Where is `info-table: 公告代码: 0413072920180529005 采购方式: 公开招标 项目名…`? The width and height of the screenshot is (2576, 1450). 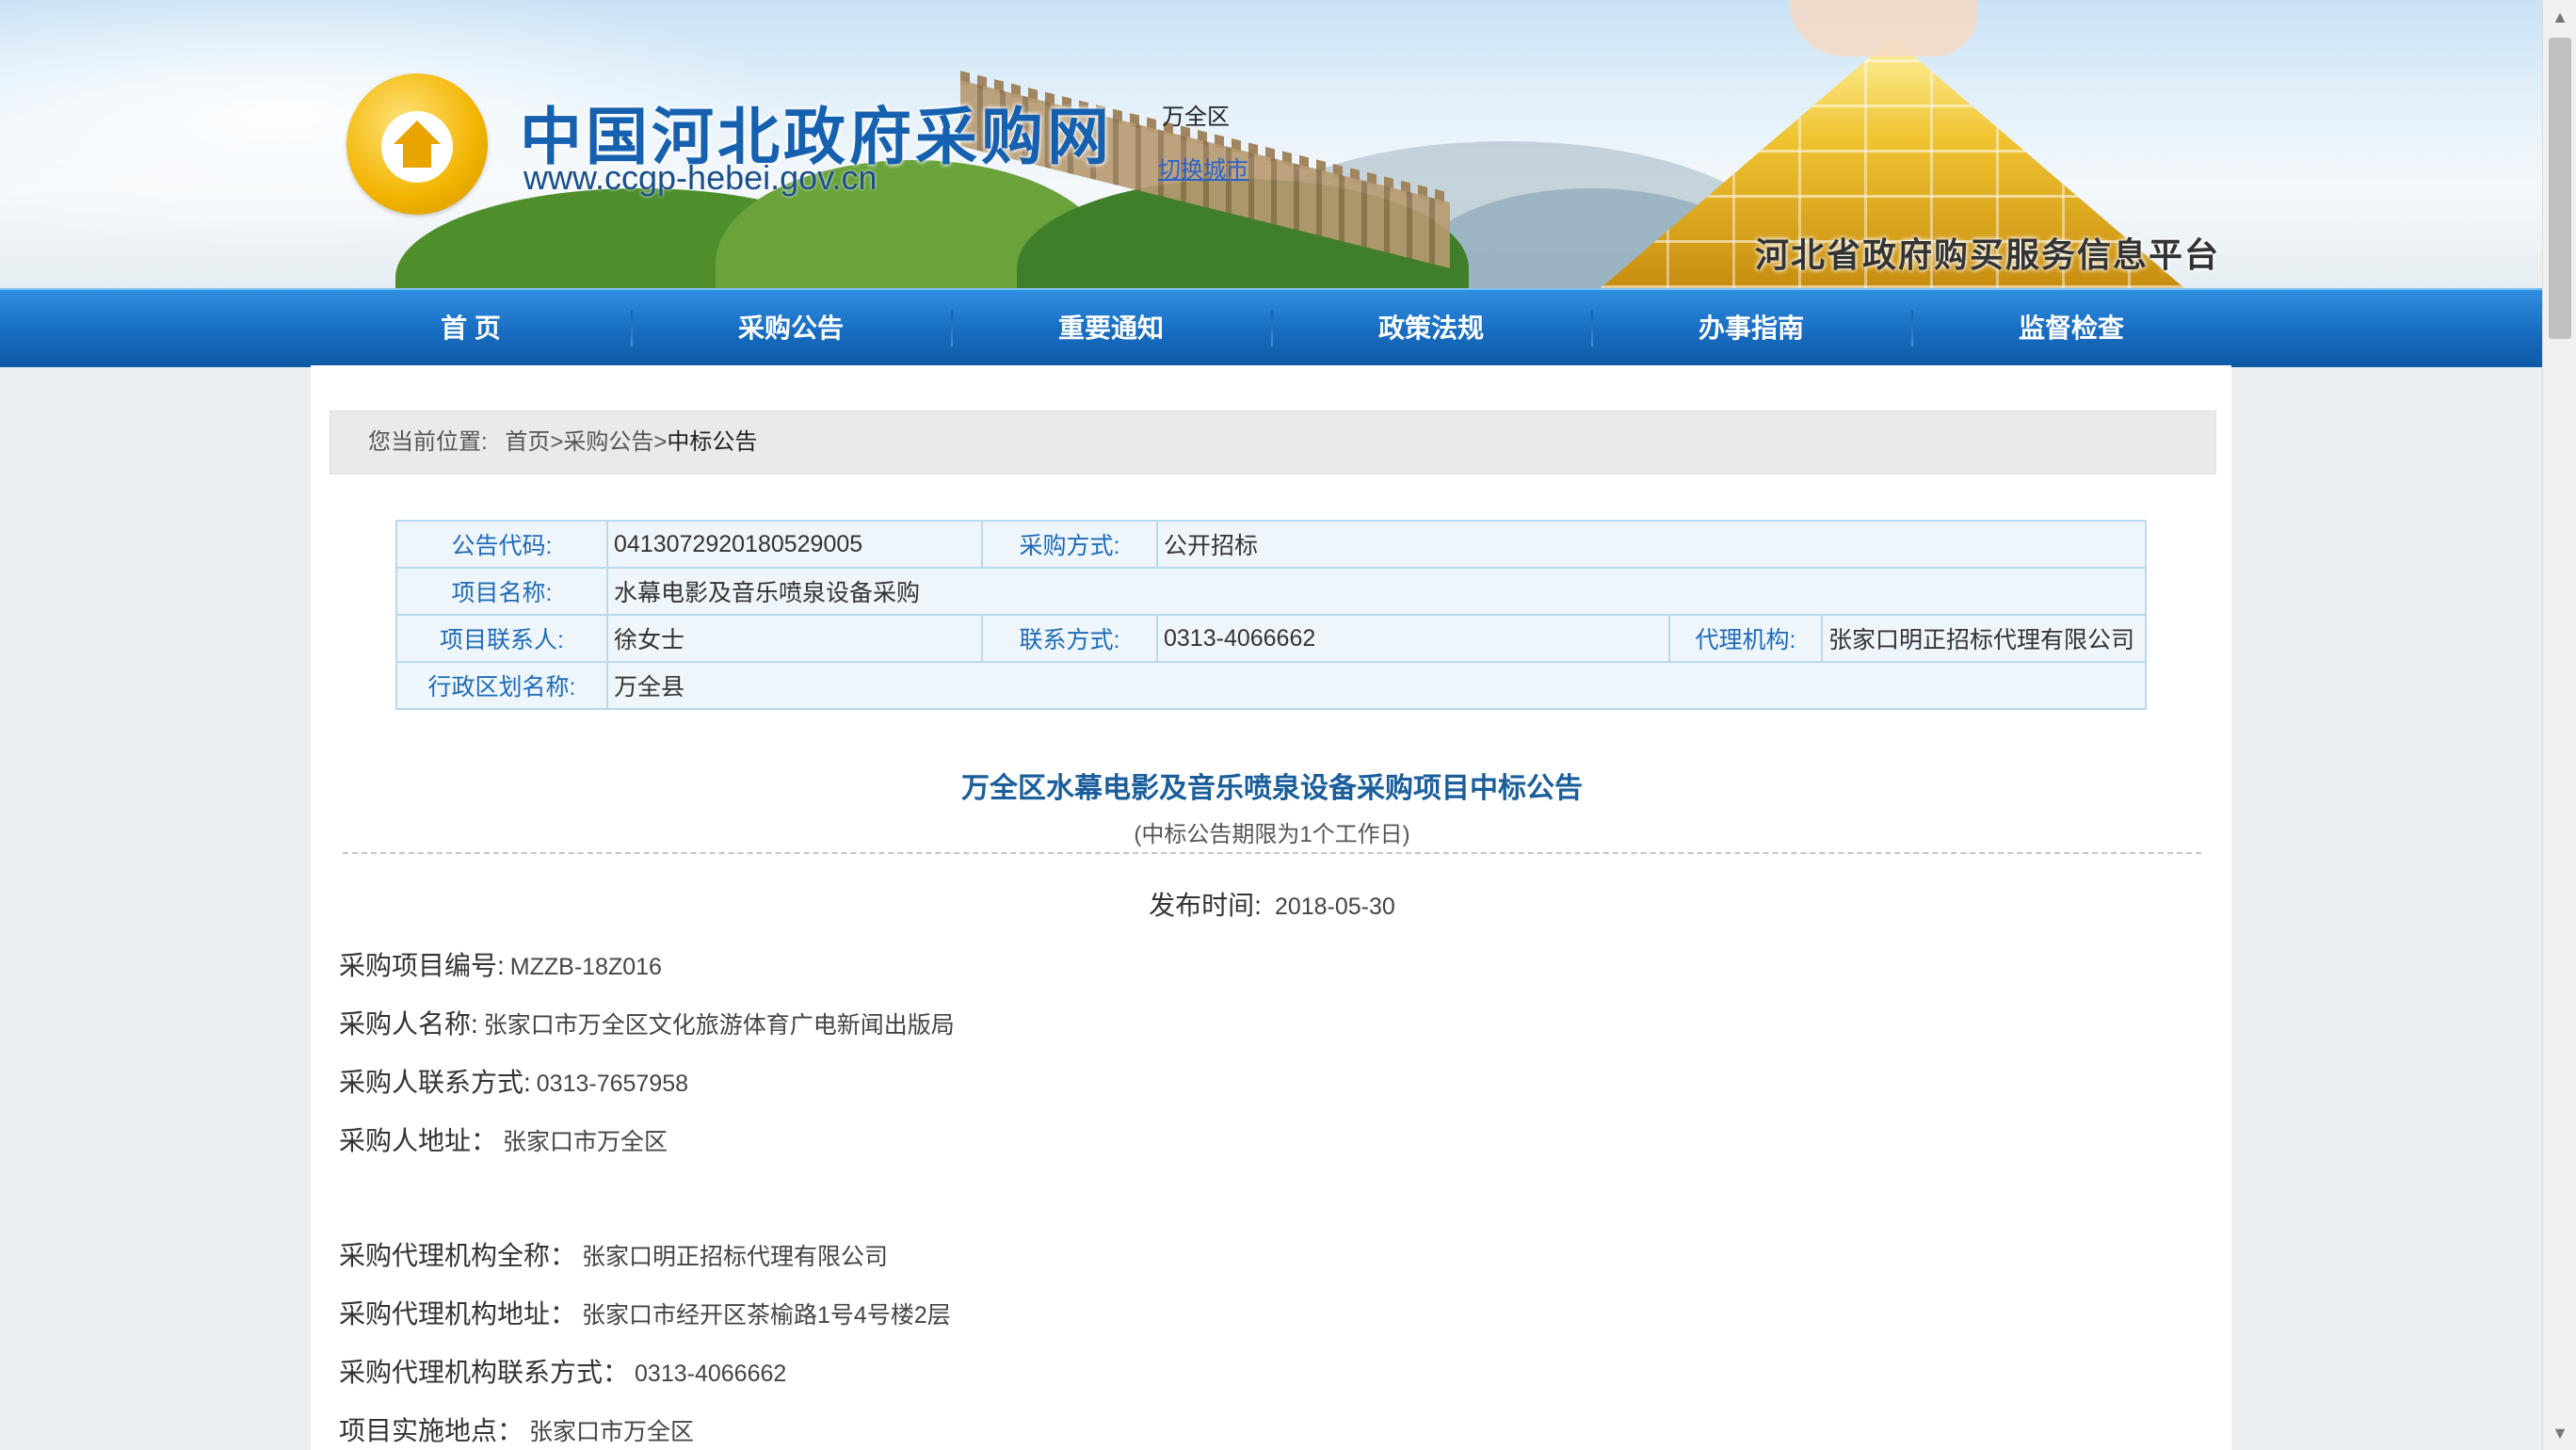 info-table: 公告代码: 0413072920180529005 采购方式: 公开招标 项目名… is located at coordinates (1271, 615).